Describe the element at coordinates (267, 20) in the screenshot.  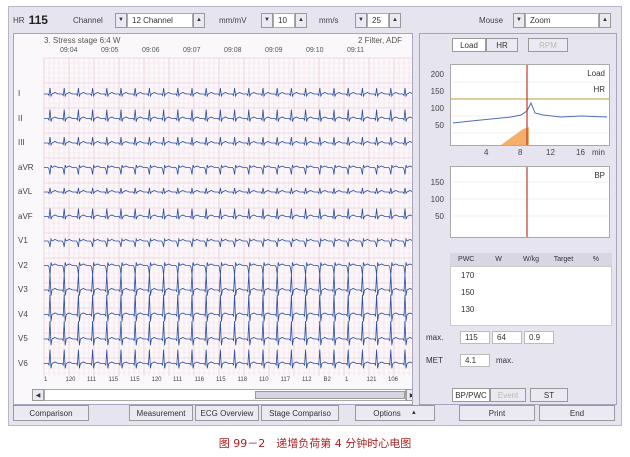
I see `gain-down-icon: ▼` at that location.